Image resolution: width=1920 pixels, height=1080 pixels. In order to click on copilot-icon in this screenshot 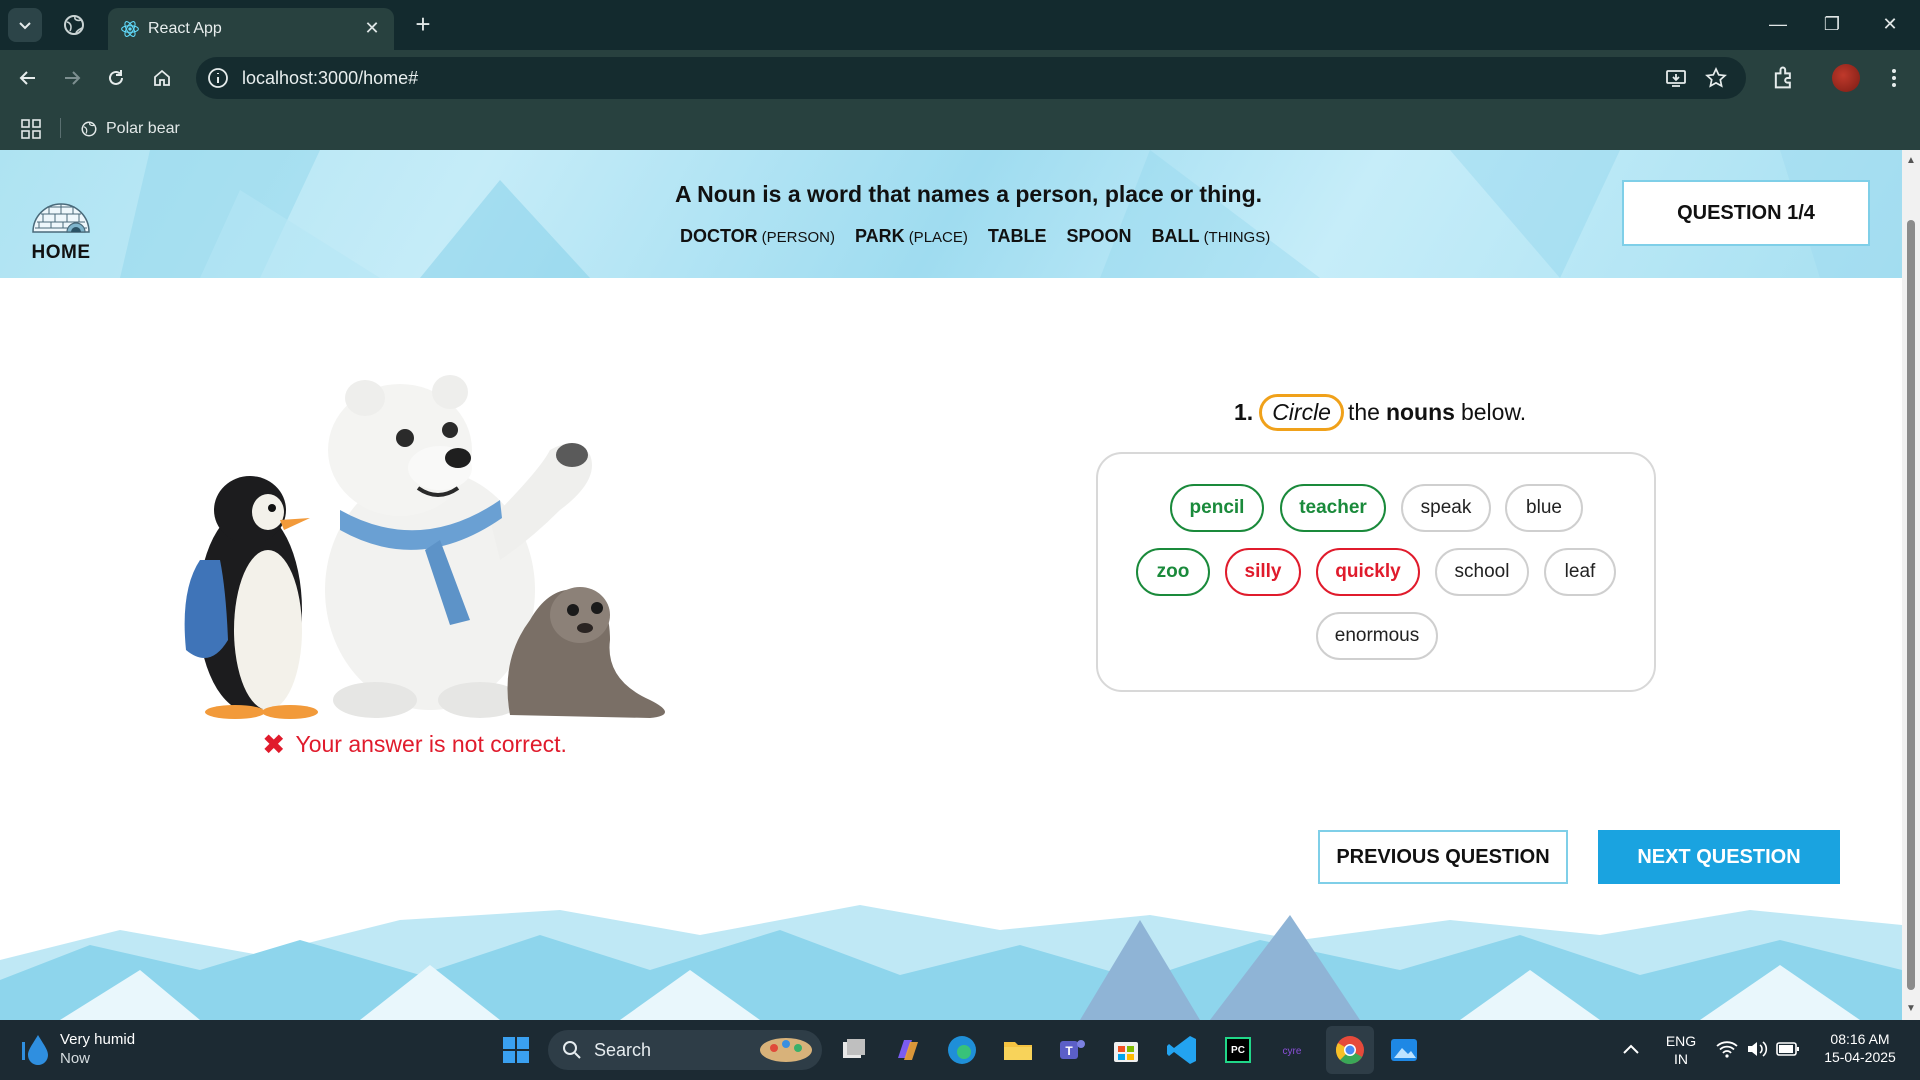, I will do `click(908, 1050)`.